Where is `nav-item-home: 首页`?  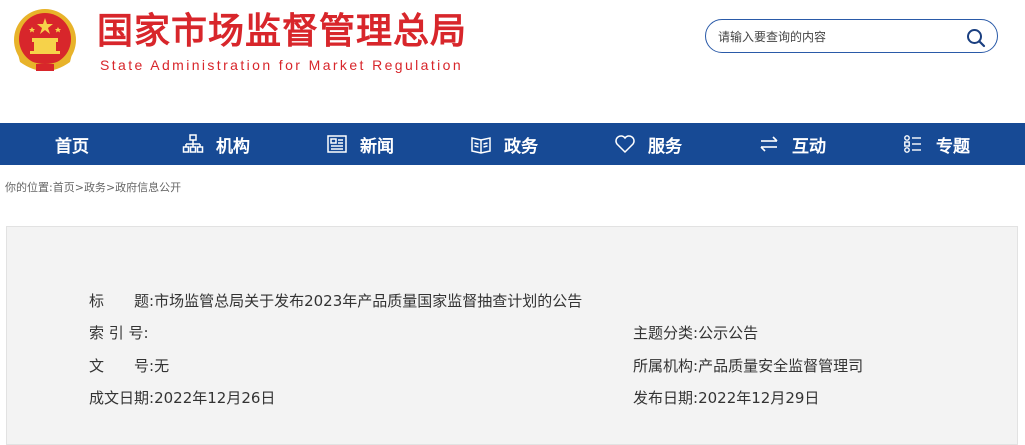
nav-item-home: 首页 is located at coordinates (72, 144).